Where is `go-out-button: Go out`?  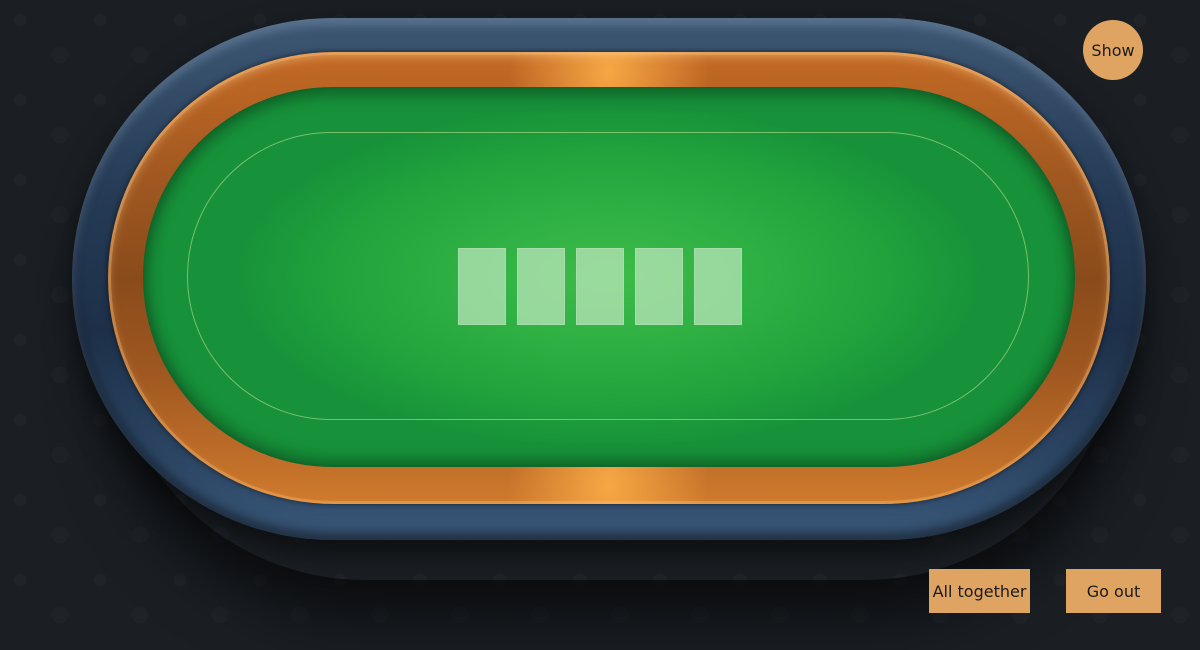
go-out-button: Go out is located at coordinates (1113, 591).